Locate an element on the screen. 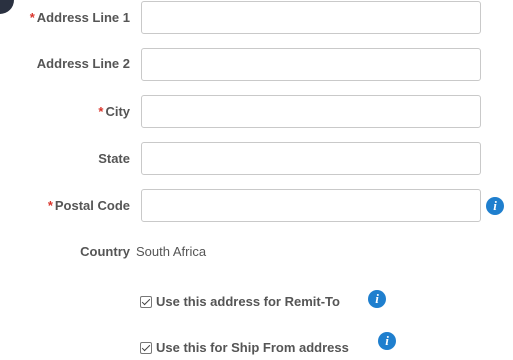 This screenshot has width=513, height=360. address-line2-label: Address Line 2 is located at coordinates (83, 63).